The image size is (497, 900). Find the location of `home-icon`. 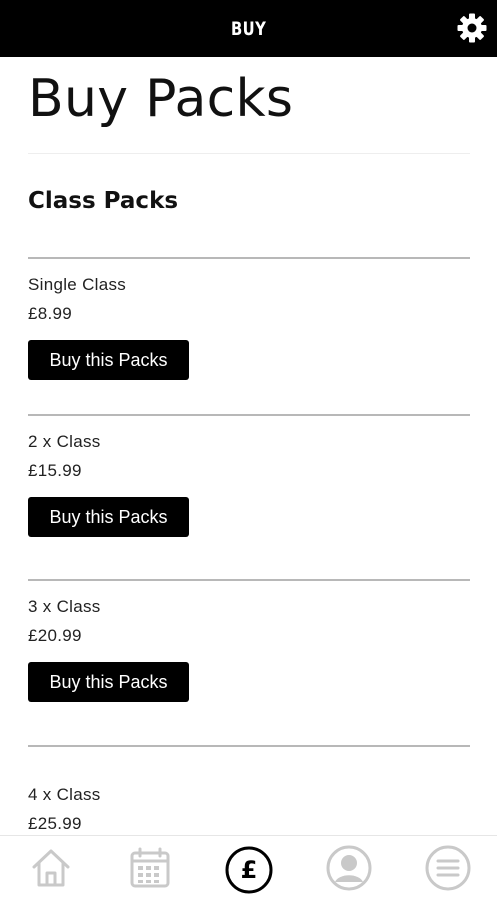

home-icon is located at coordinates (51, 870).